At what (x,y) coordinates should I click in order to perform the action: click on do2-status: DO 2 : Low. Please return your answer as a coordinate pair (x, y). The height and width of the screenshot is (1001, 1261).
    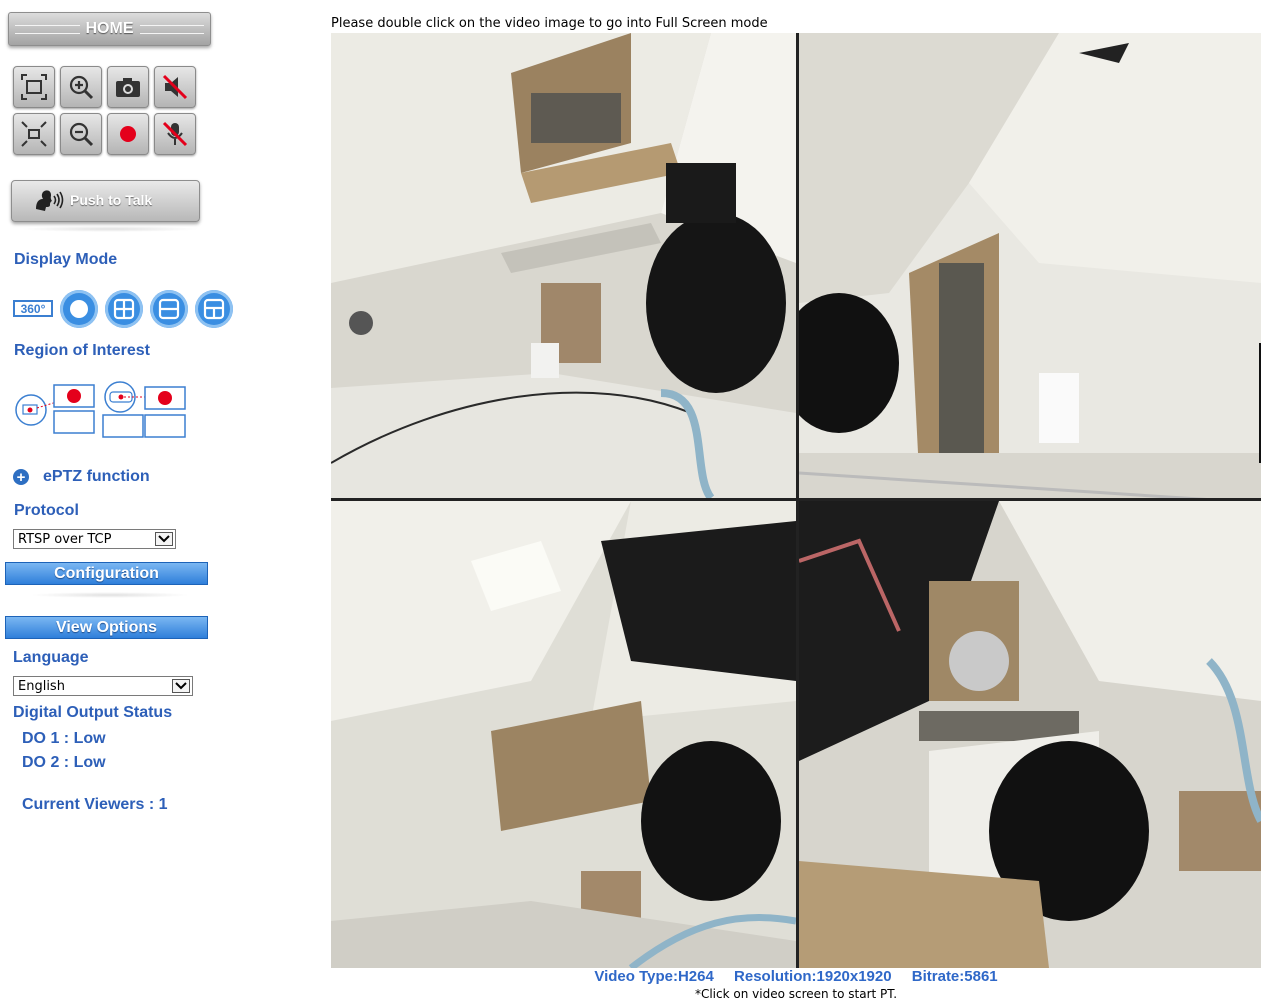
    Looking at the image, I should click on (64, 762).